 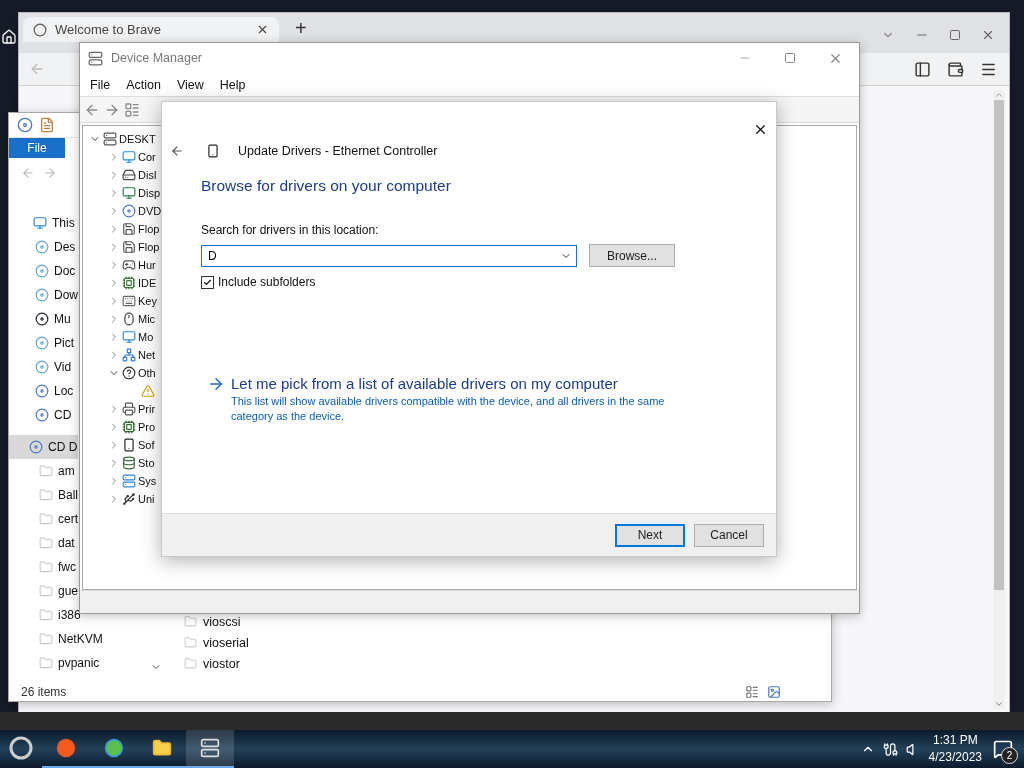 I want to click on default-button: Next, so click(x=650, y=535).